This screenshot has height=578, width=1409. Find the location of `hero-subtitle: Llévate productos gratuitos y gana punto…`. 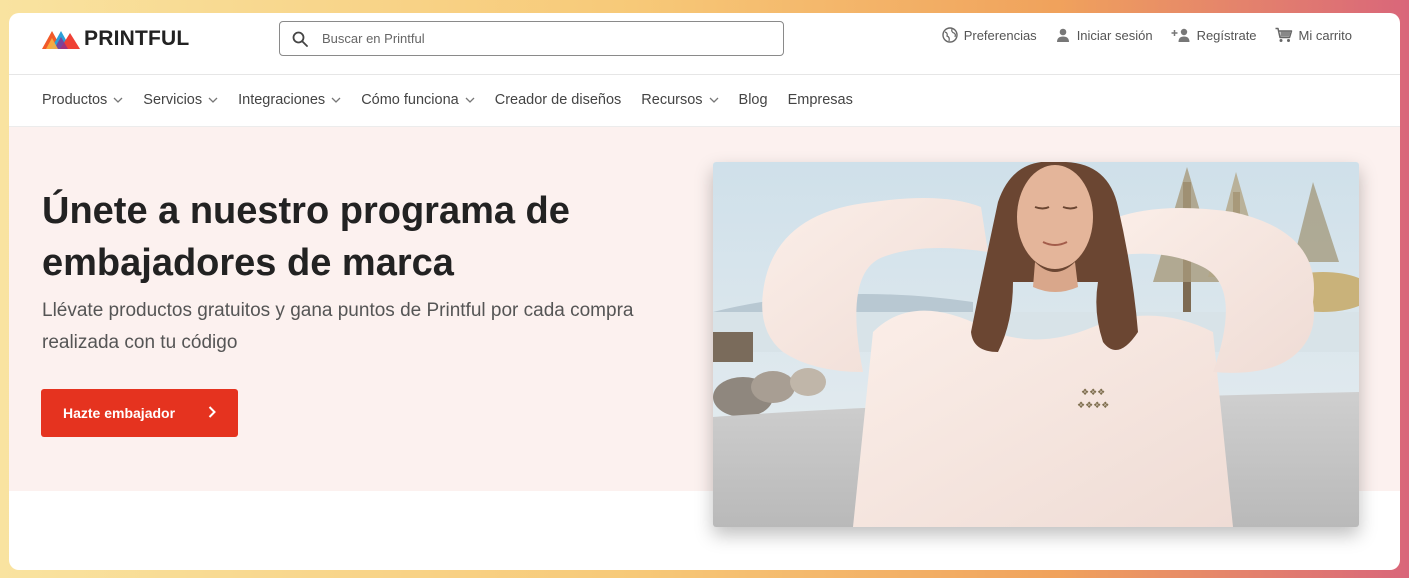

hero-subtitle: Llévate productos gratuitos y gana punto… is located at coordinates (338, 326).